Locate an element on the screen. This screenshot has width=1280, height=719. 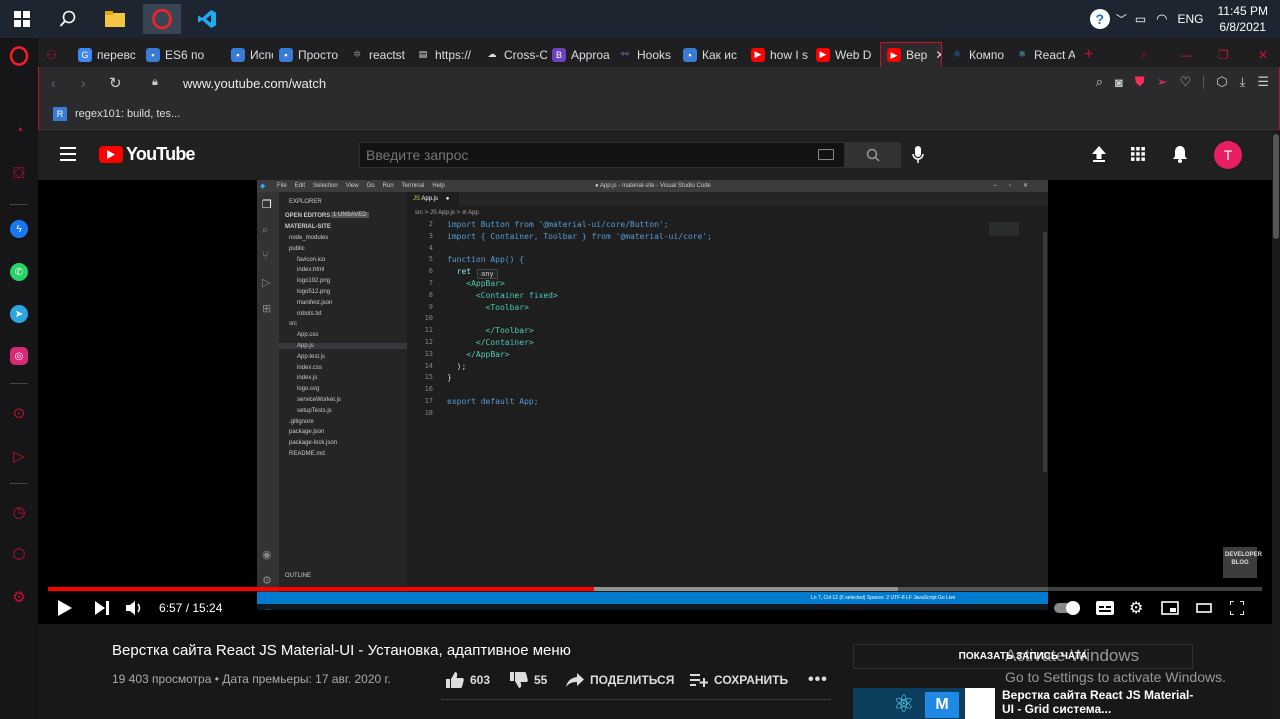
channel-watermark: DEVELOPER BLOG is located at coordinates (1242, 562).